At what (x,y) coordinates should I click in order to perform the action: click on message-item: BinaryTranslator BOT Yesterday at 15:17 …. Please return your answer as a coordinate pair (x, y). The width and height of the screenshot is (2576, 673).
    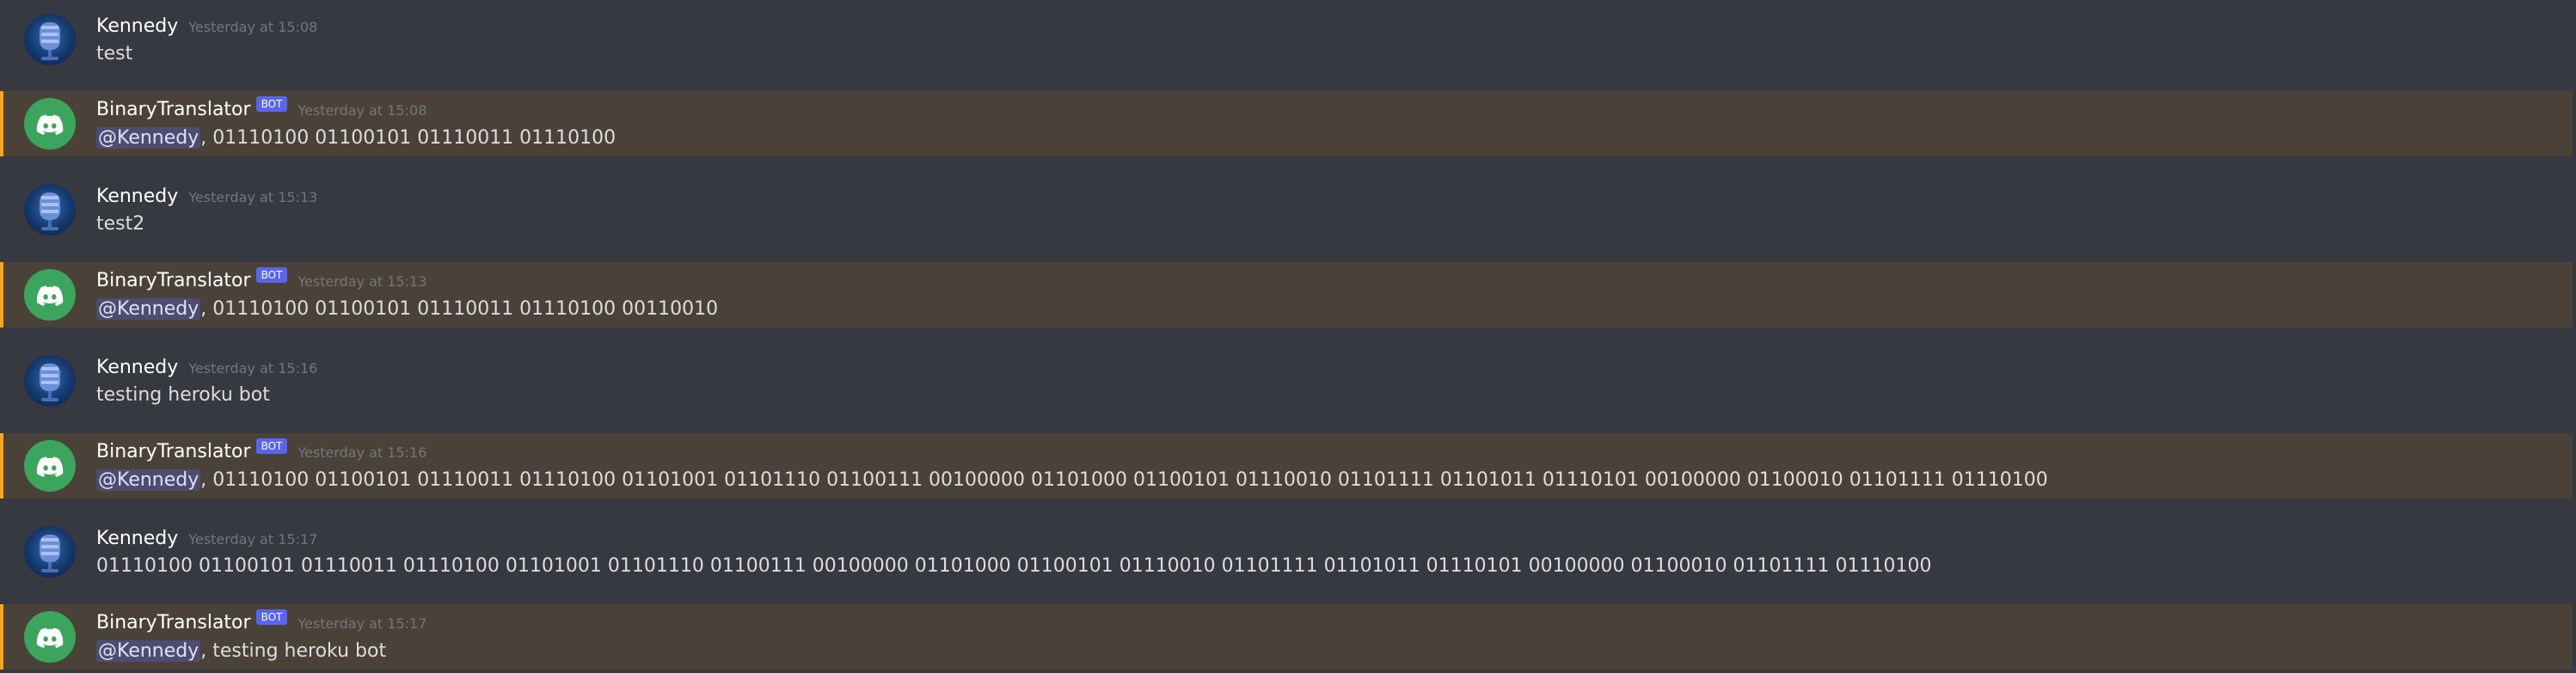
    Looking at the image, I should click on (1286, 637).